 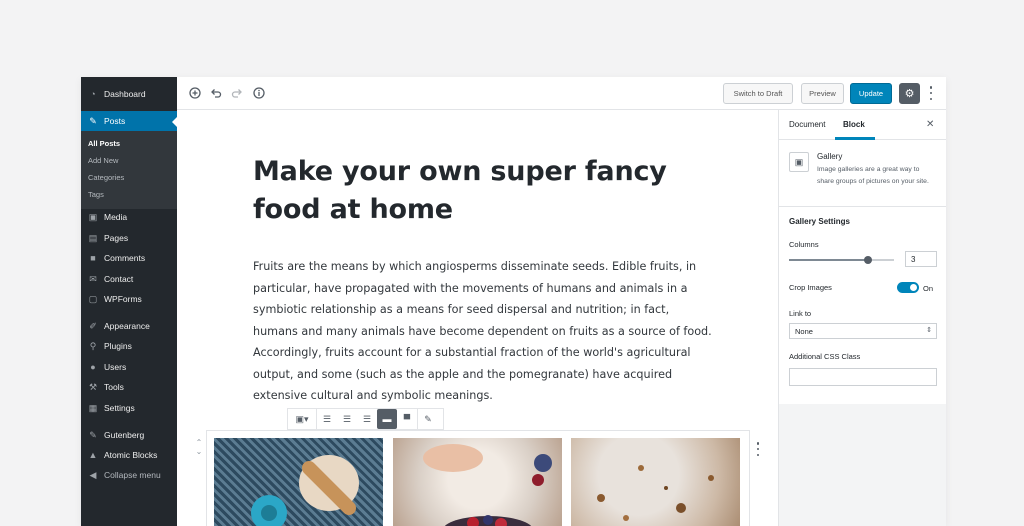 I want to click on sidebar-item-media: ▣ Media, so click(x=129, y=217).